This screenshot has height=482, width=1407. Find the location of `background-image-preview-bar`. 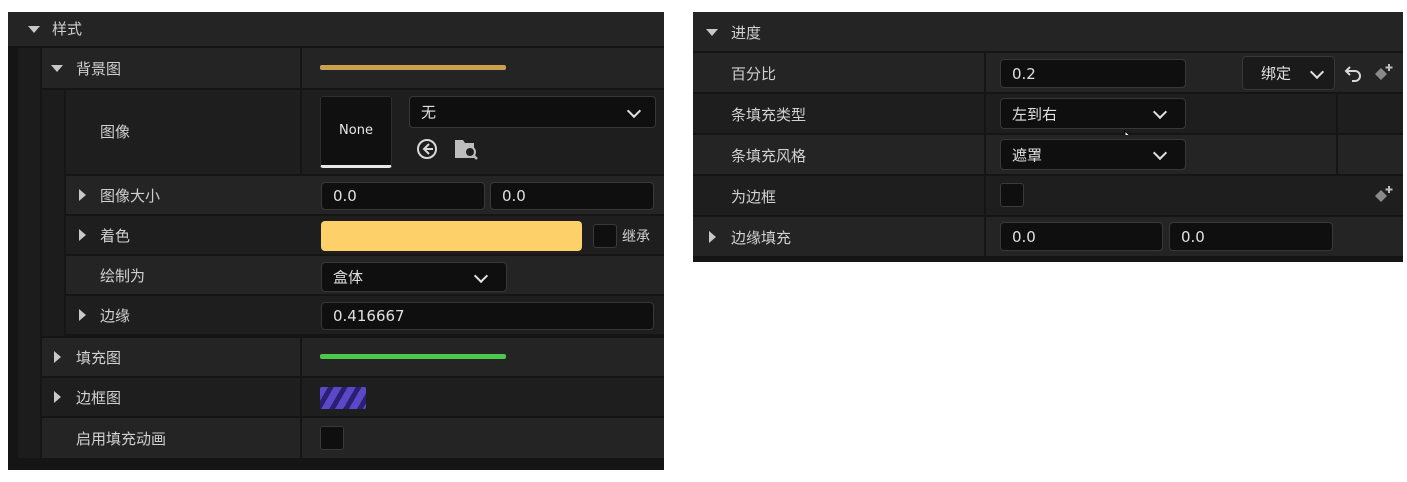

background-image-preview-bar is located at coordinates (413, 67).